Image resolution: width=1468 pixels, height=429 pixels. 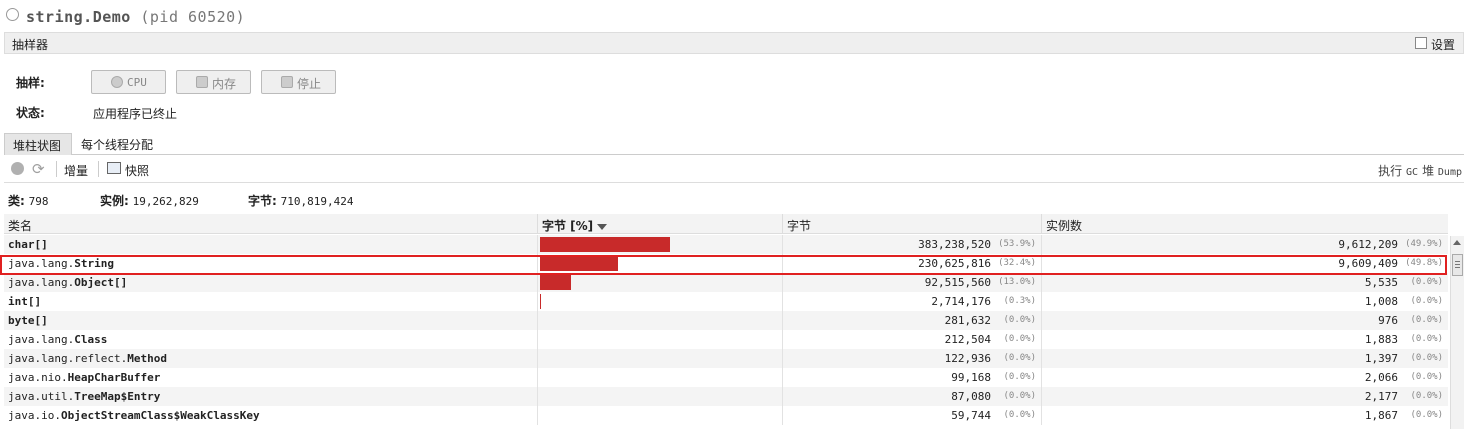 I want to click on cpu-button: CPU, so click(x=128, y=82).